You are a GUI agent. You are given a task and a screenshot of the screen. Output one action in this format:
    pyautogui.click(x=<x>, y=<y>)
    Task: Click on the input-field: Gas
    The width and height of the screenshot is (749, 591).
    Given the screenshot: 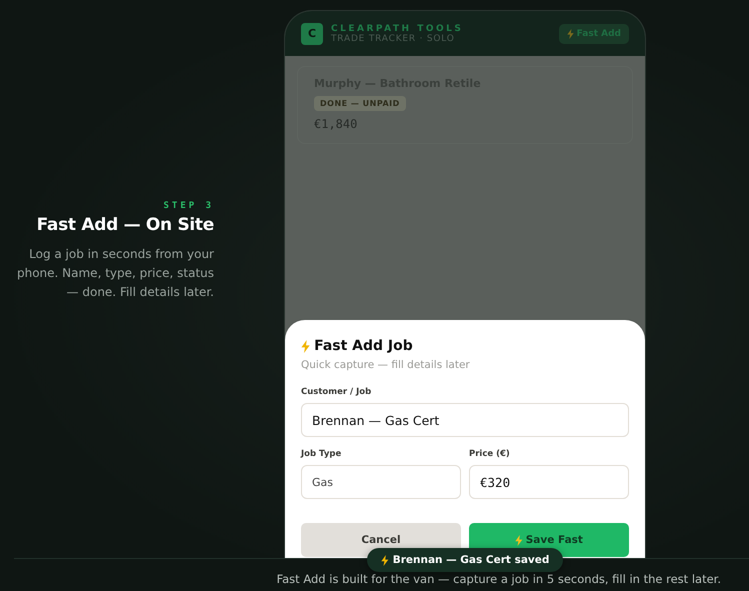 What is the action you would take?
    pyautogui.click(x=381, y=482)
    